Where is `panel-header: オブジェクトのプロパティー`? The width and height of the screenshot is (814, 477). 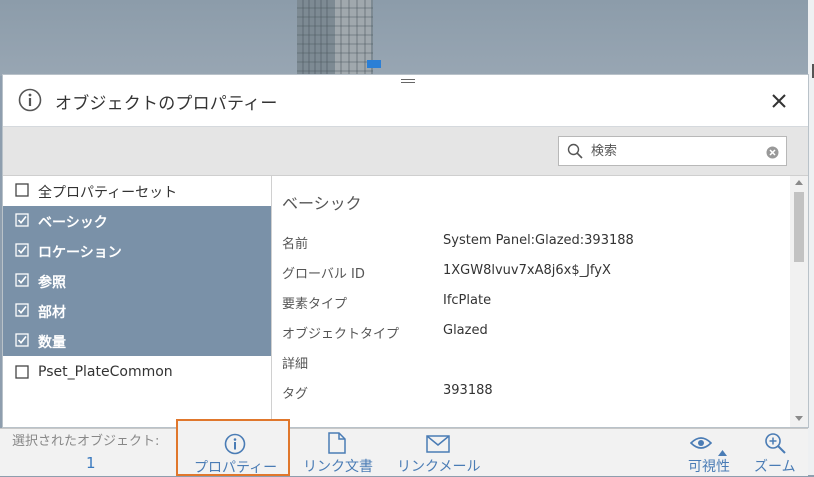 panel-header: オブジェクトのプロパティー is located at coordinates (405, 101).